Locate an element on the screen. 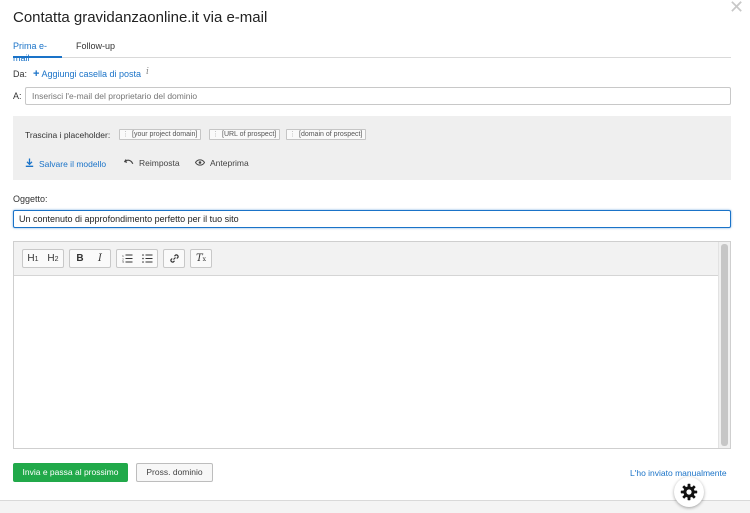 The height and width of the screenshot is (513, 750). placeholders-label: Trascina i placeholder: is located at coordinates (68, 135).